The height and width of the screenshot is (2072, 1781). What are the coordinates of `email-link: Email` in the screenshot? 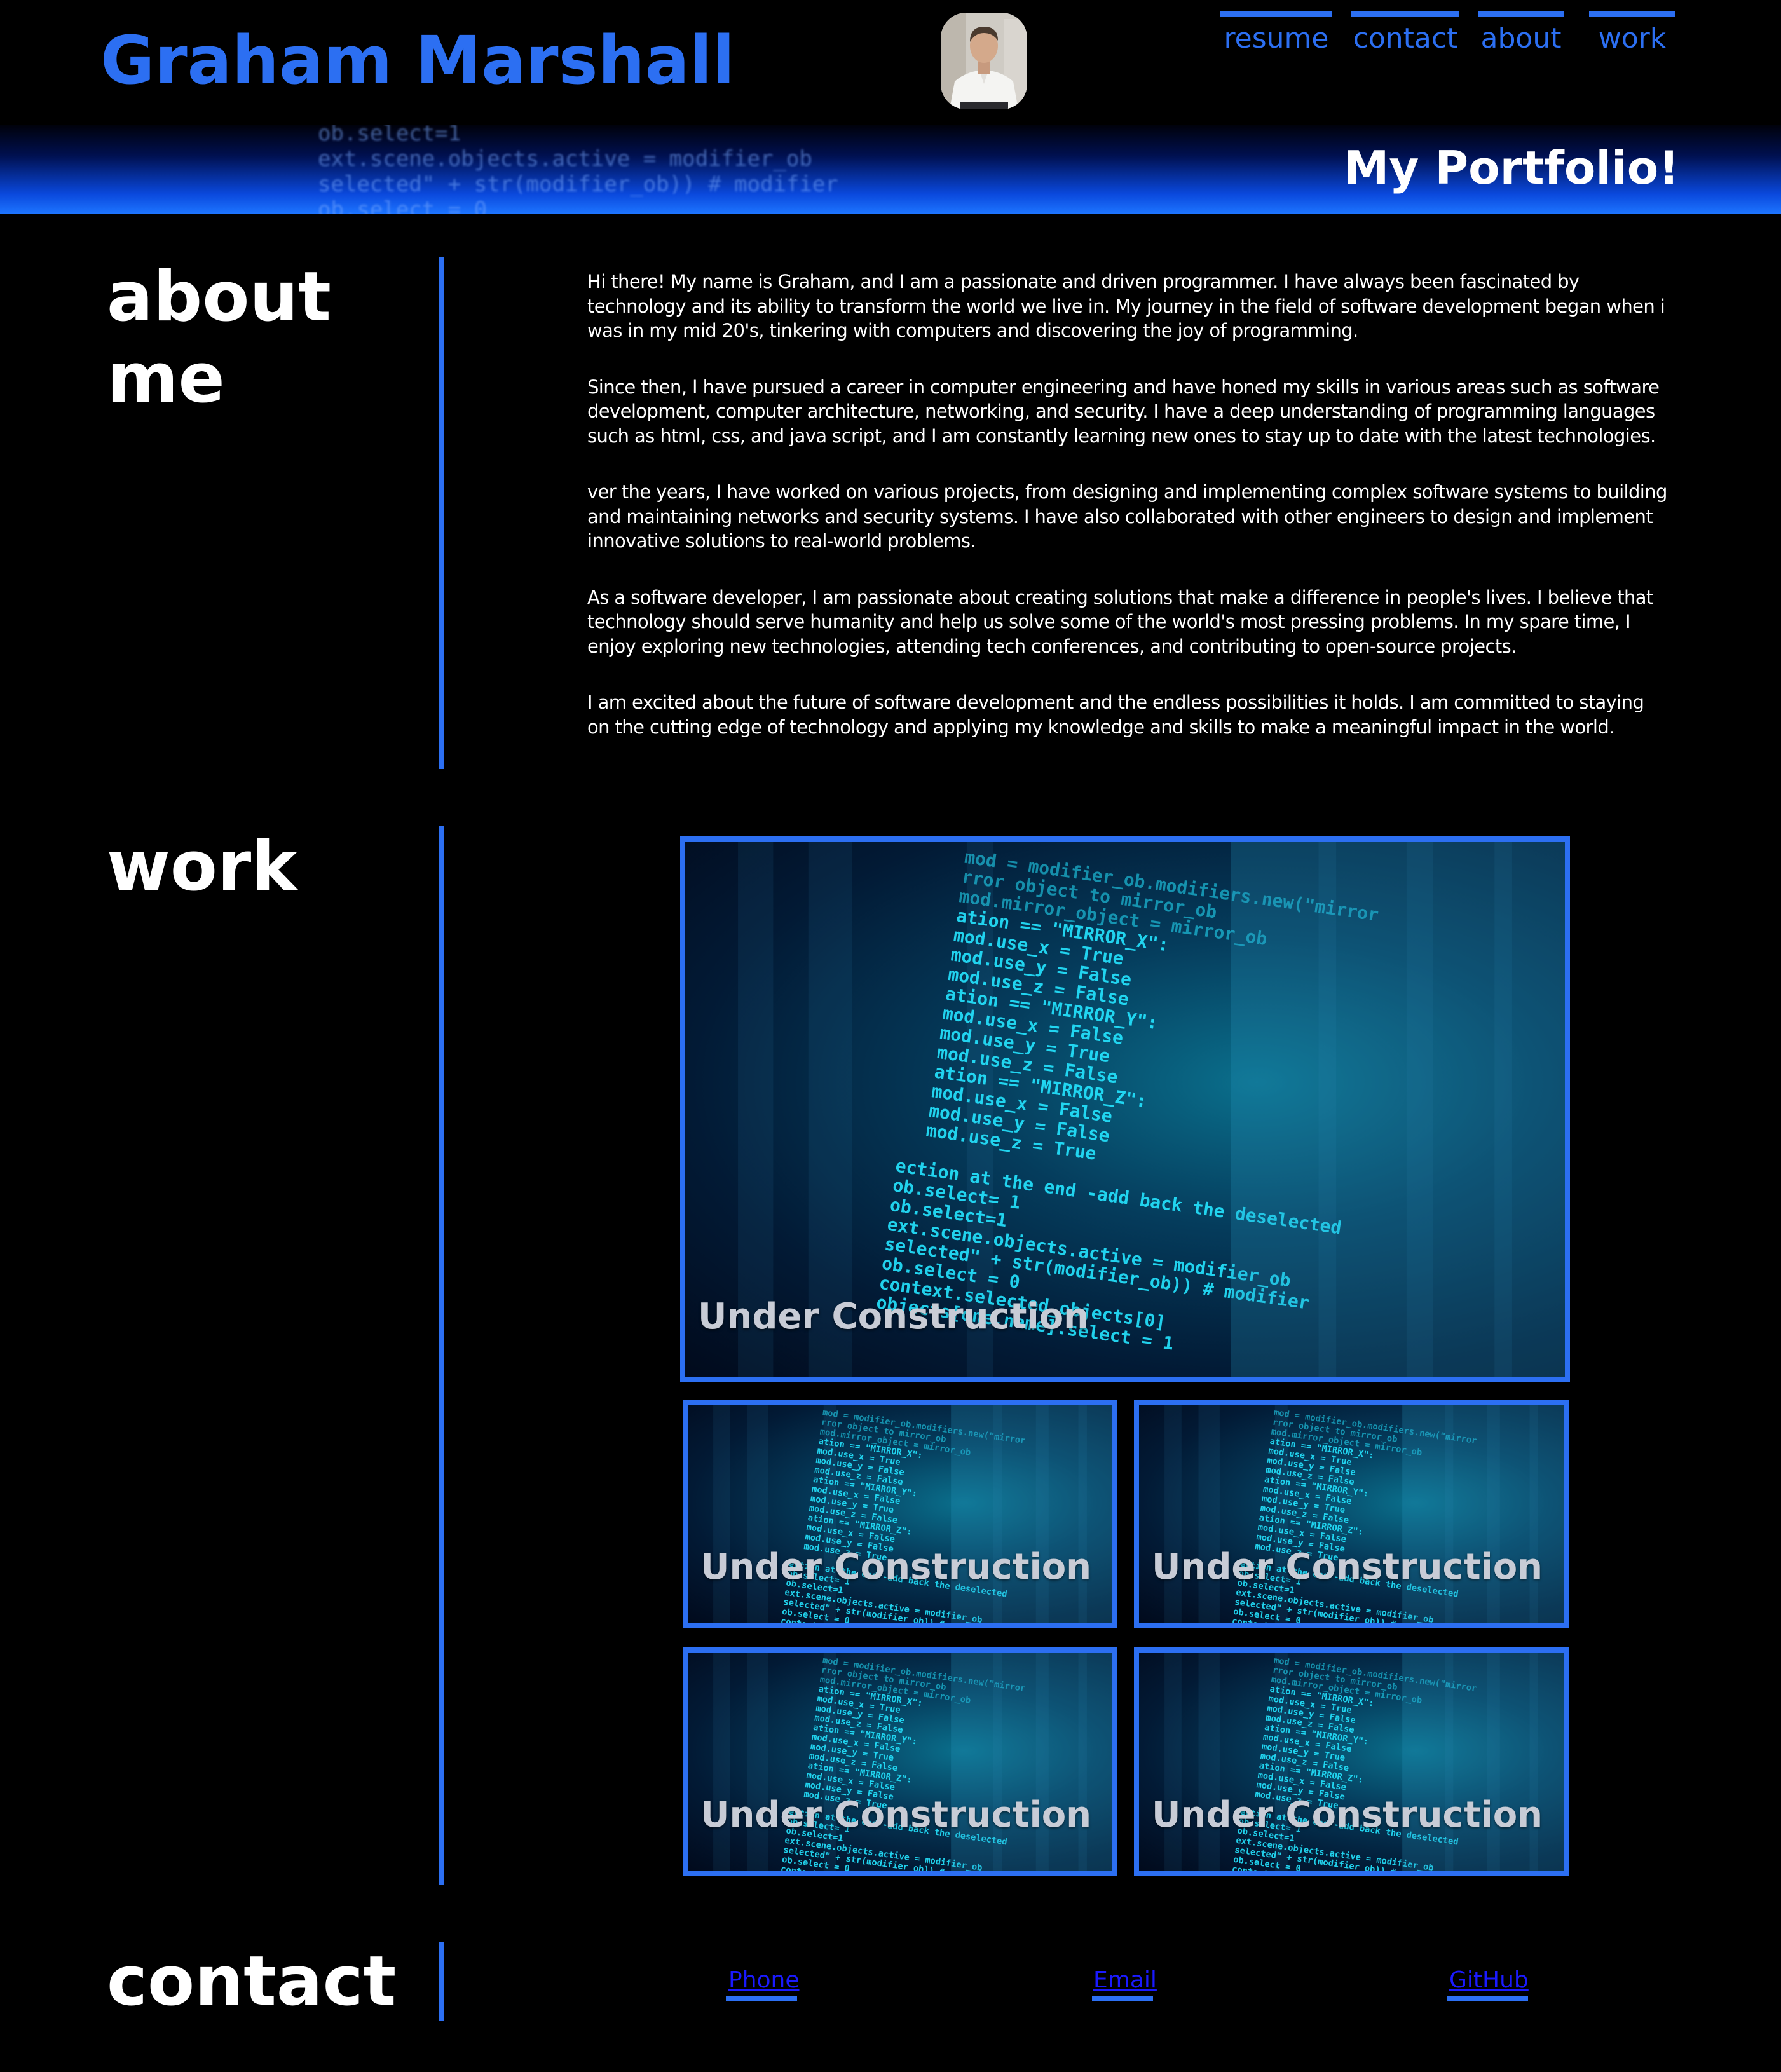 It's located at (1125, 1981).